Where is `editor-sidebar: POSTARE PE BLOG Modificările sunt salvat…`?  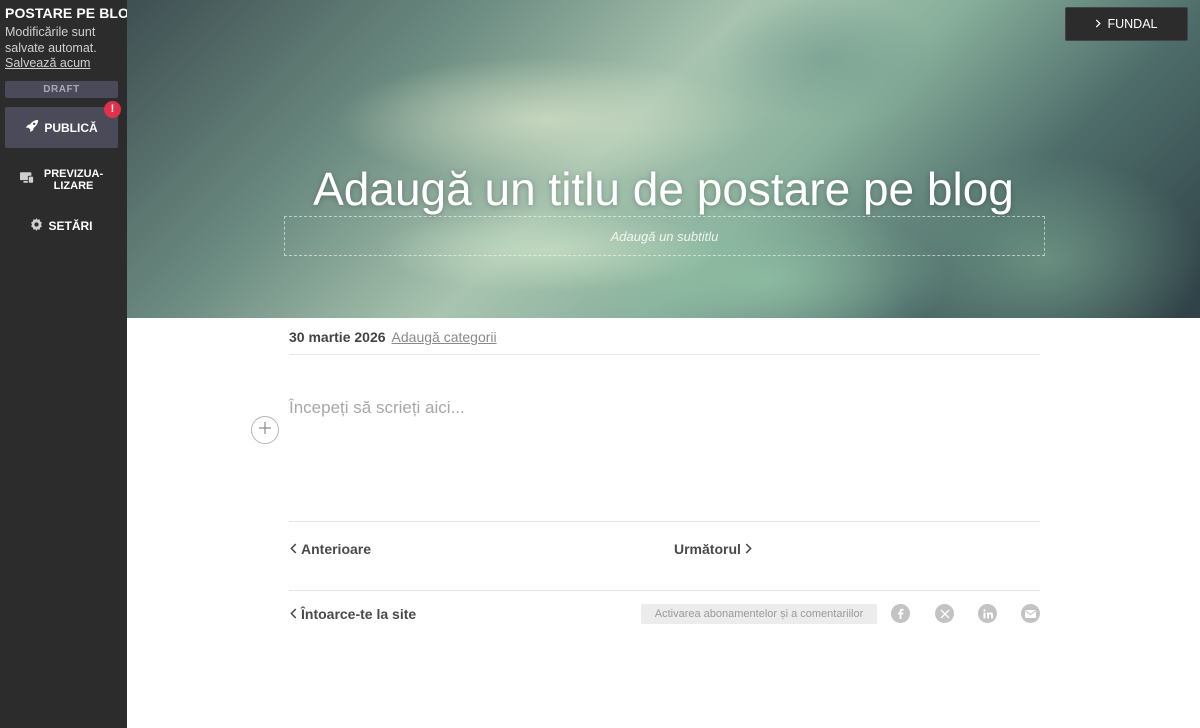 editor-sidebar: POSTARE PE BLOG Modificările sunt salvat… is located at coordinates (70, 364).